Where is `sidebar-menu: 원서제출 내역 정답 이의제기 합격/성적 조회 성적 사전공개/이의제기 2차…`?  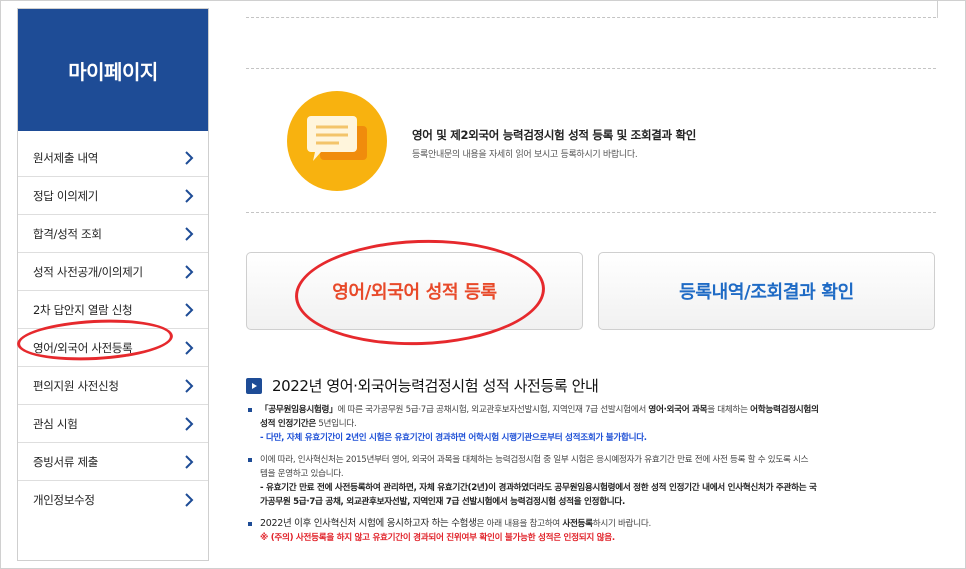
sidebar-menu: 원서제출 내역 정답 이의제기 합격/성적 조회 성적 사전공개/이의제기 2차… is located at coordinates (113, 329).